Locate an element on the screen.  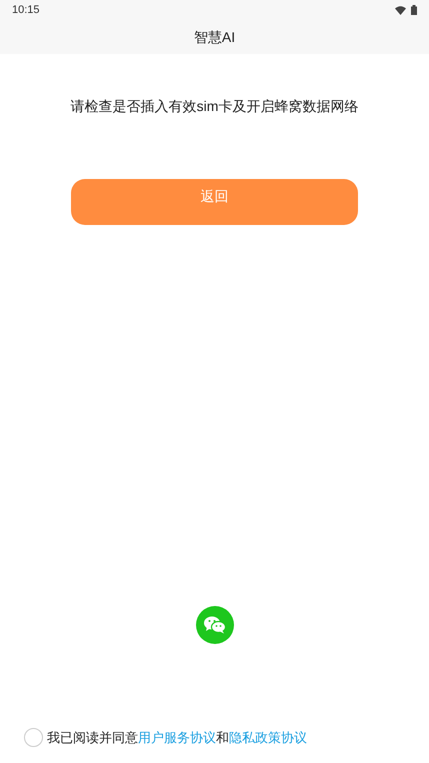
app-title: 智慧AI is located at coordinates (215, 37).